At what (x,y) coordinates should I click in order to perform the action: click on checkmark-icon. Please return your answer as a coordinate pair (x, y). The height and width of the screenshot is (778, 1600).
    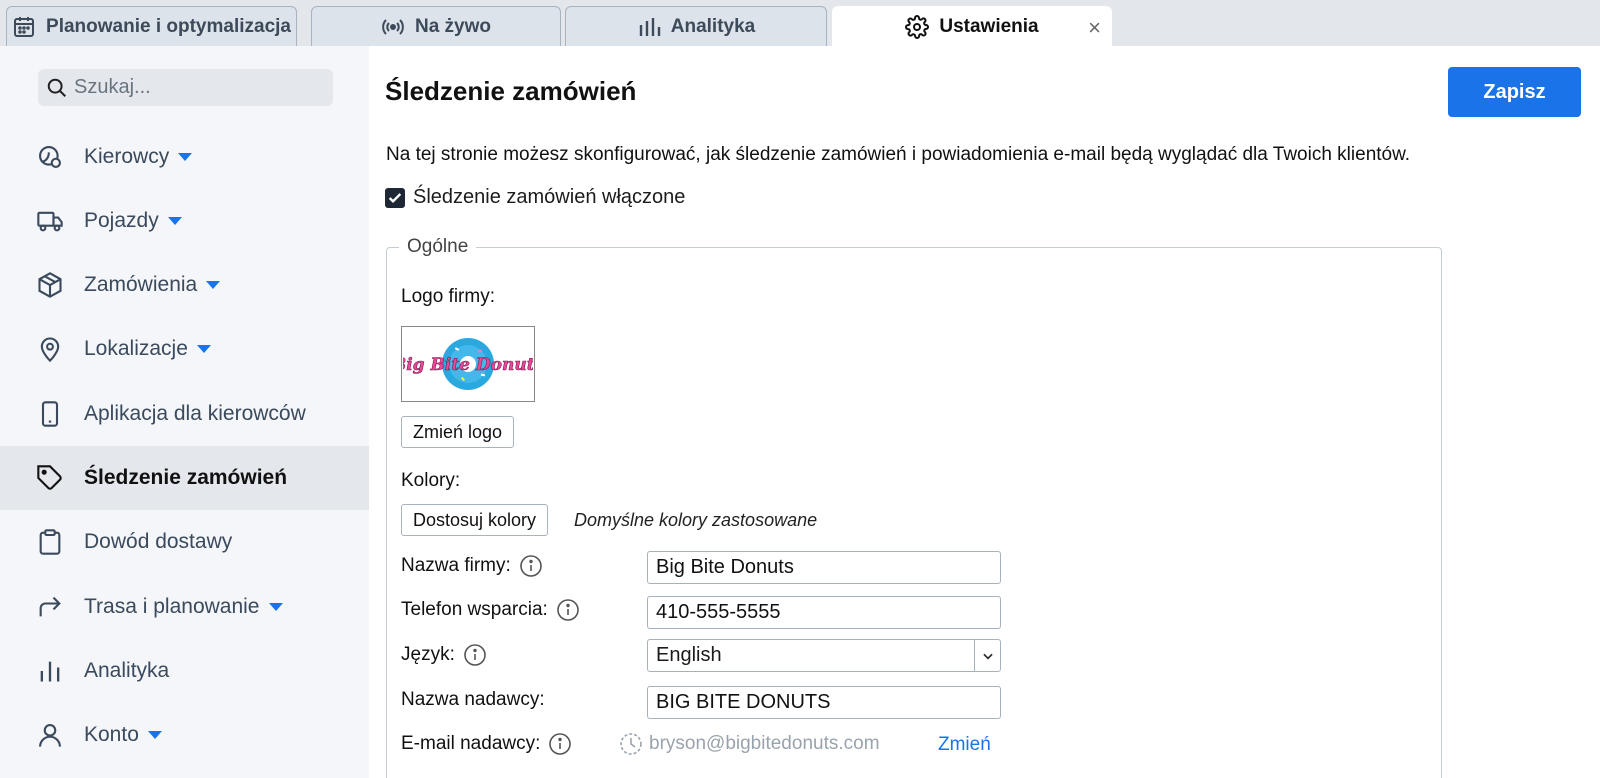
    Looking at the image, I should click on (395, 197).